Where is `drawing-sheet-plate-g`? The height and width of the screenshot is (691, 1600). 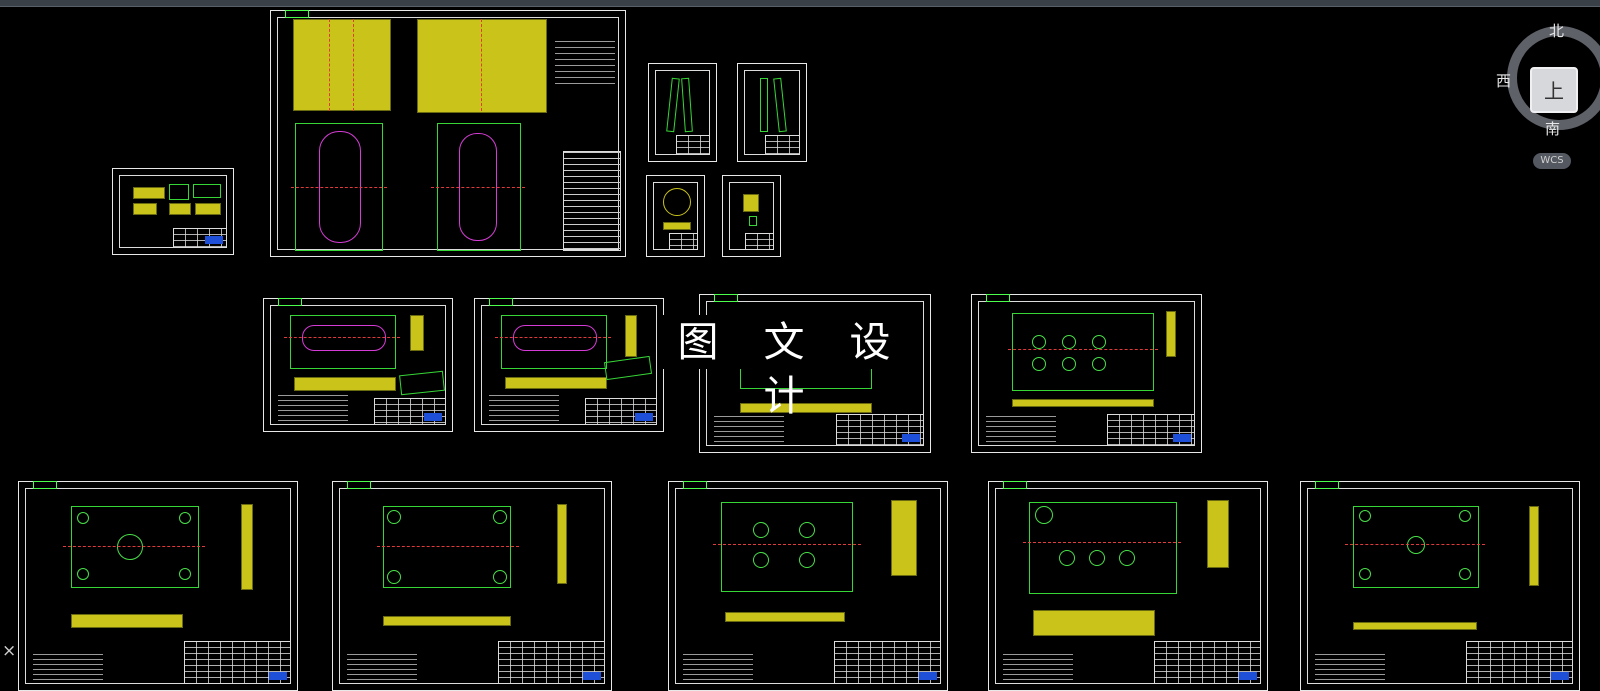 drawing-sheet-plate-g is located at coordinates (1440, 586).